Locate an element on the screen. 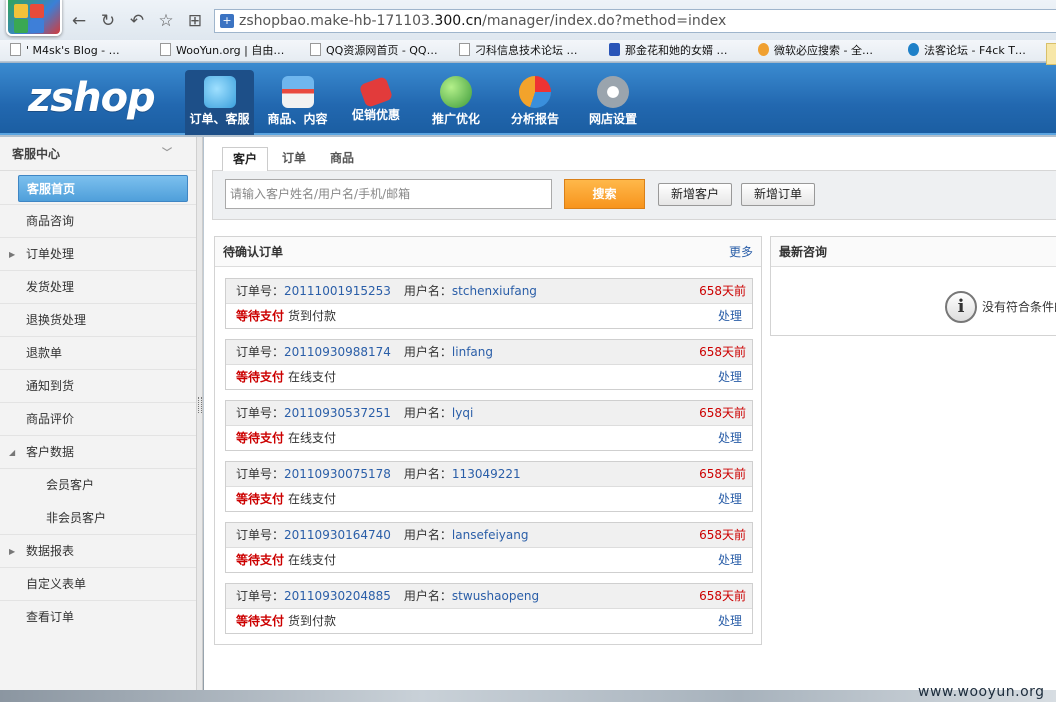 The height and width of the screenshot is (702, 1056). url-domain: 300.cn is located at coordinates (458, 21).